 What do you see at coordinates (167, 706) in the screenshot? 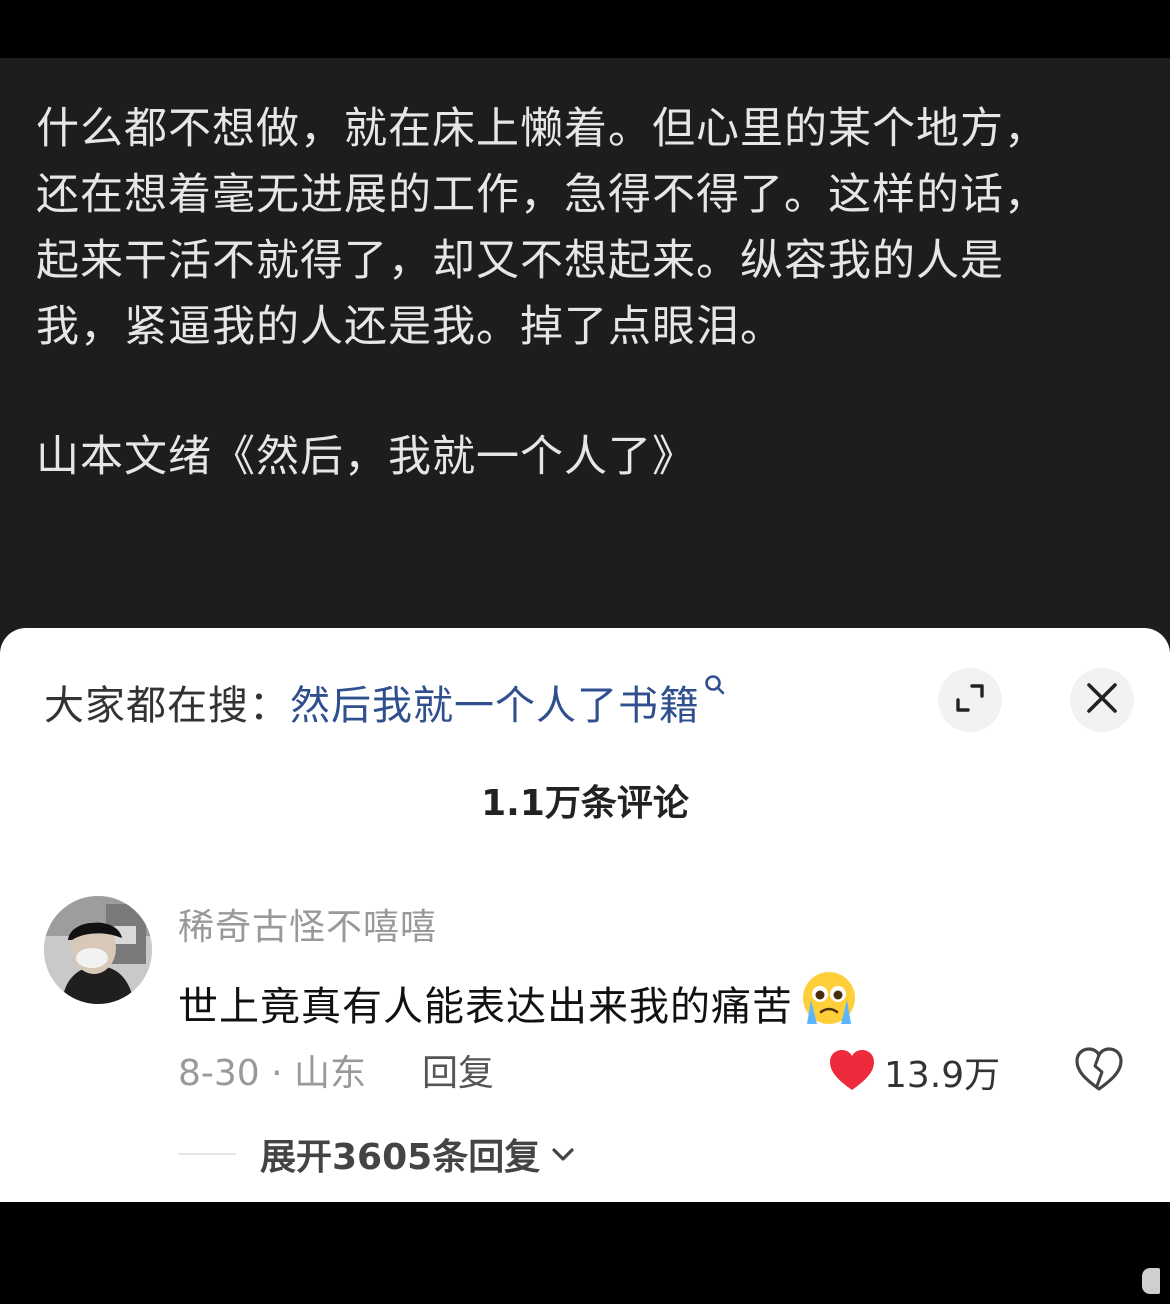
I see `search-prefix: 大家都在搜：` at bounding box center [167, 706].